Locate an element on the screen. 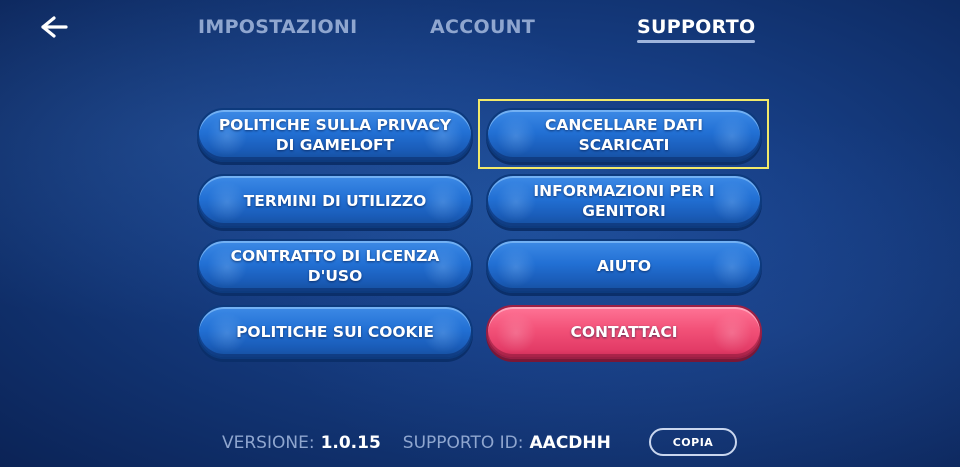 This screenshot has width=960, height=467. arrow-left-icon is located at coordinates (54, 27).